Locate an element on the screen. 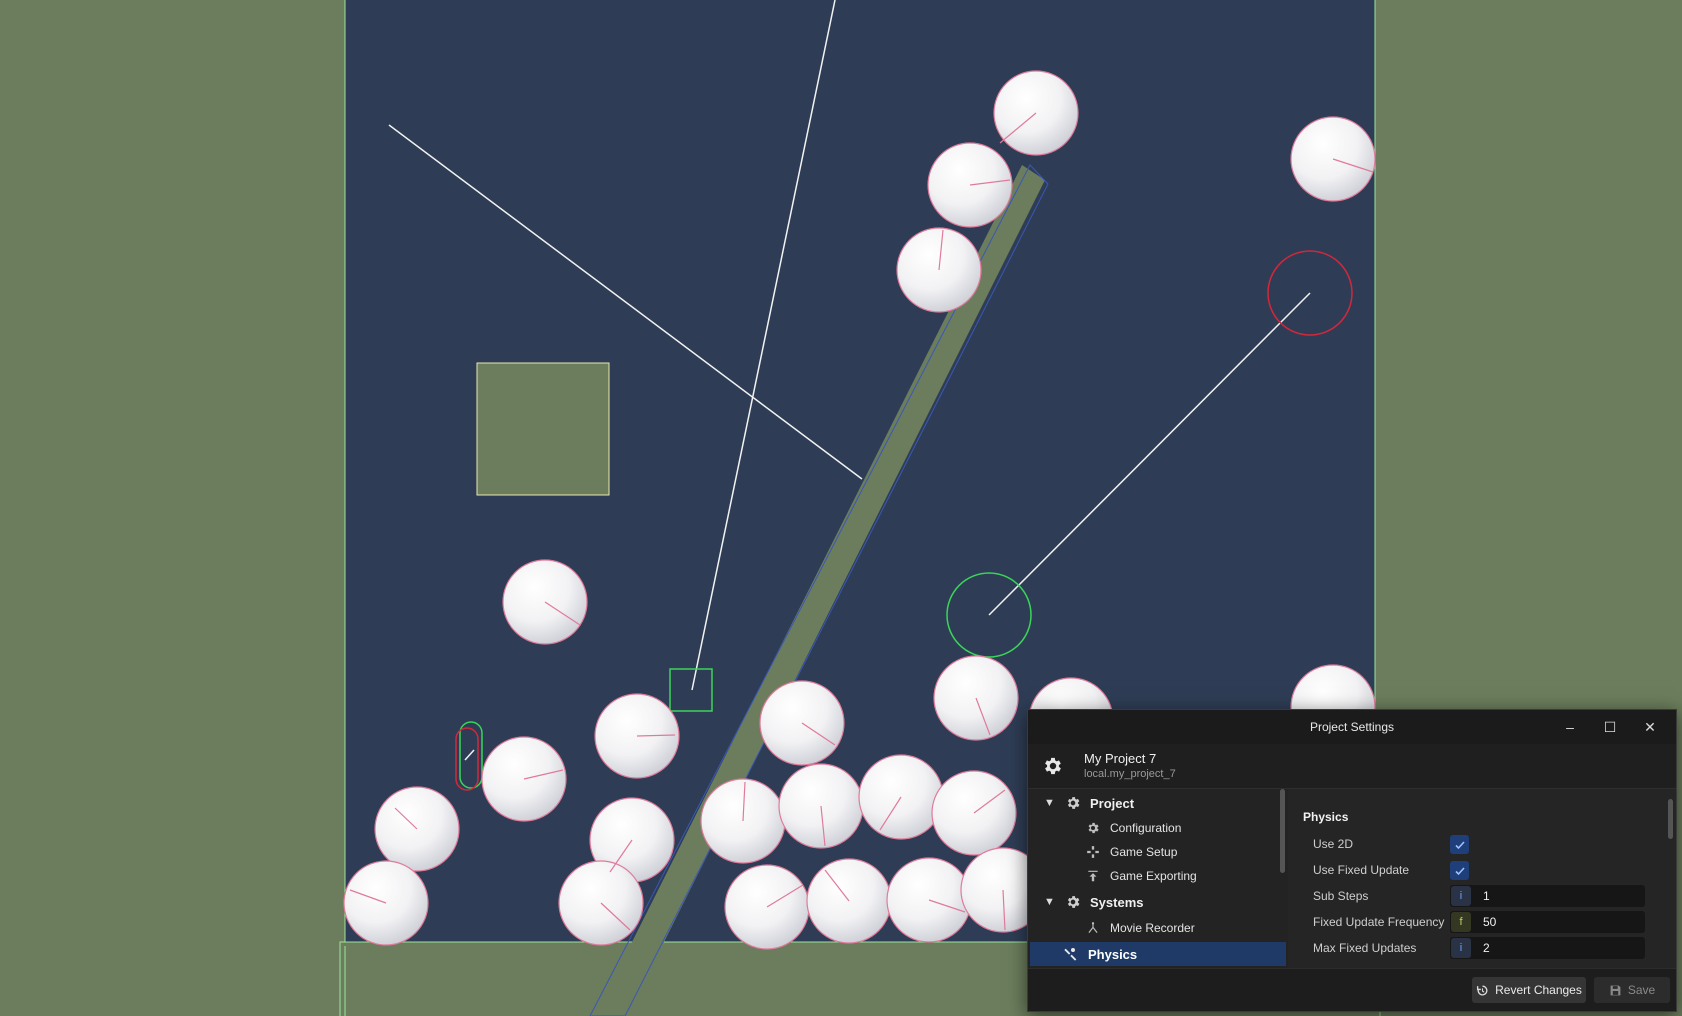  properties-section-title: Physics is located at coordinates (1326, 817).